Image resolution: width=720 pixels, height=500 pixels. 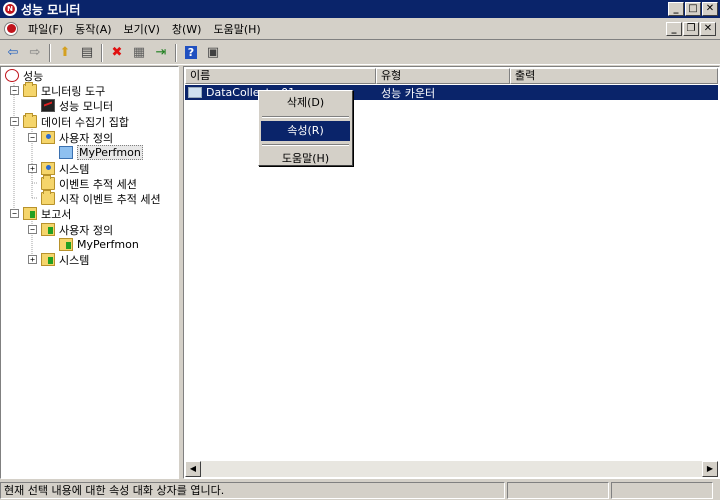 What do you see at coordinates (710, 469) in the screenshot?
I see `scroll-right-icon: ▶` at bounding box center [710, 469].